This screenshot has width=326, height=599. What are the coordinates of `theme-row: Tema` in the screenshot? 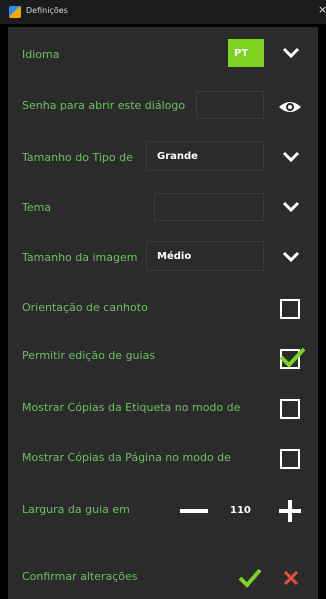 It's located at (163, 206).